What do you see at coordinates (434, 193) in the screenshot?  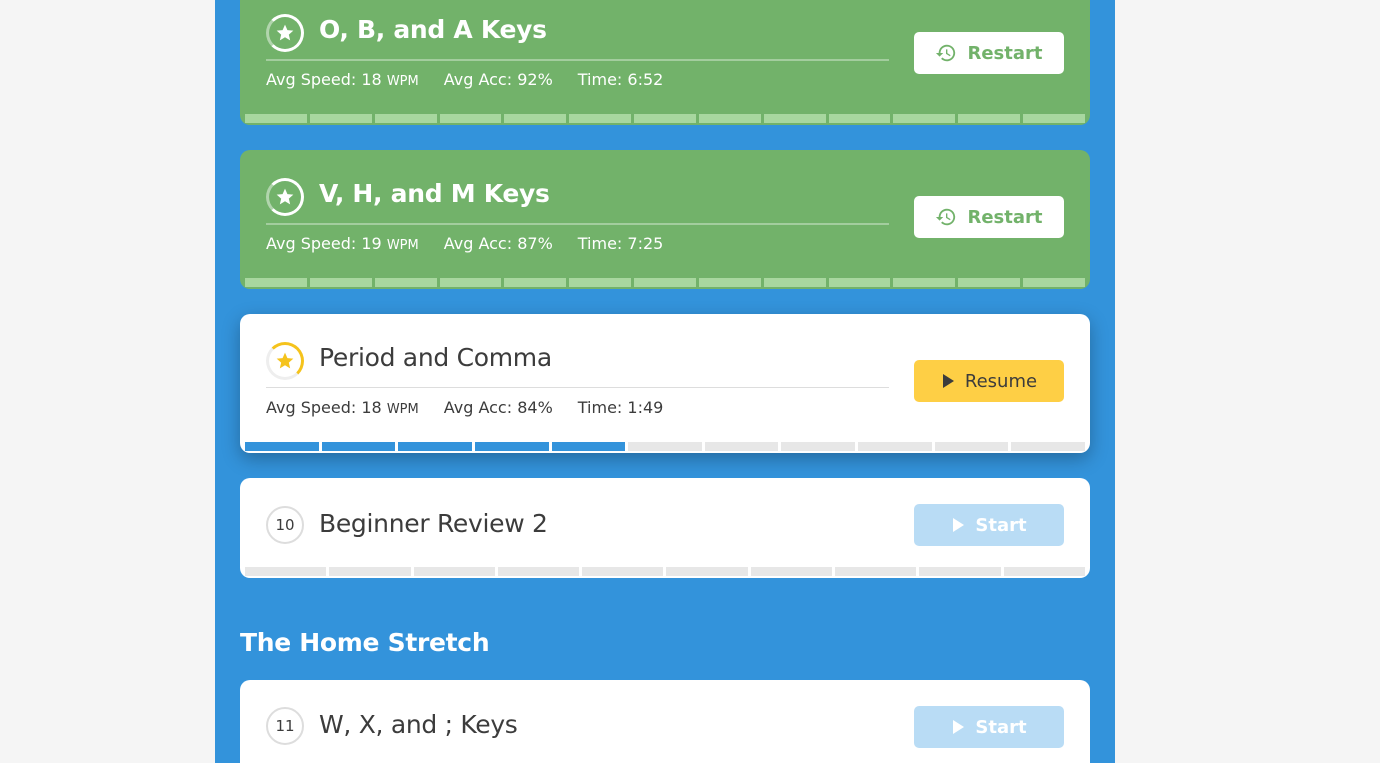 I see `lesson-title: V, H, and M Keys` at bounding box center [434, 193].